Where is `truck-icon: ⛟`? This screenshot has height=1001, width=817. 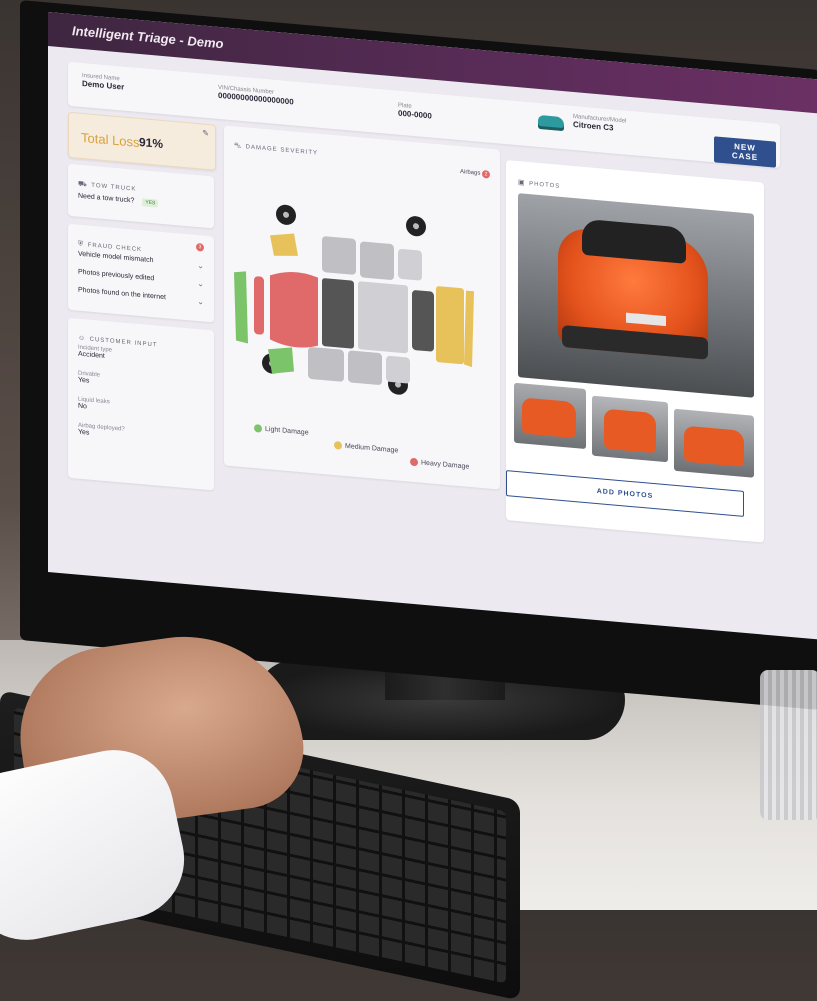
truck-icon: ⛟ is located at coordinates (82, 184).